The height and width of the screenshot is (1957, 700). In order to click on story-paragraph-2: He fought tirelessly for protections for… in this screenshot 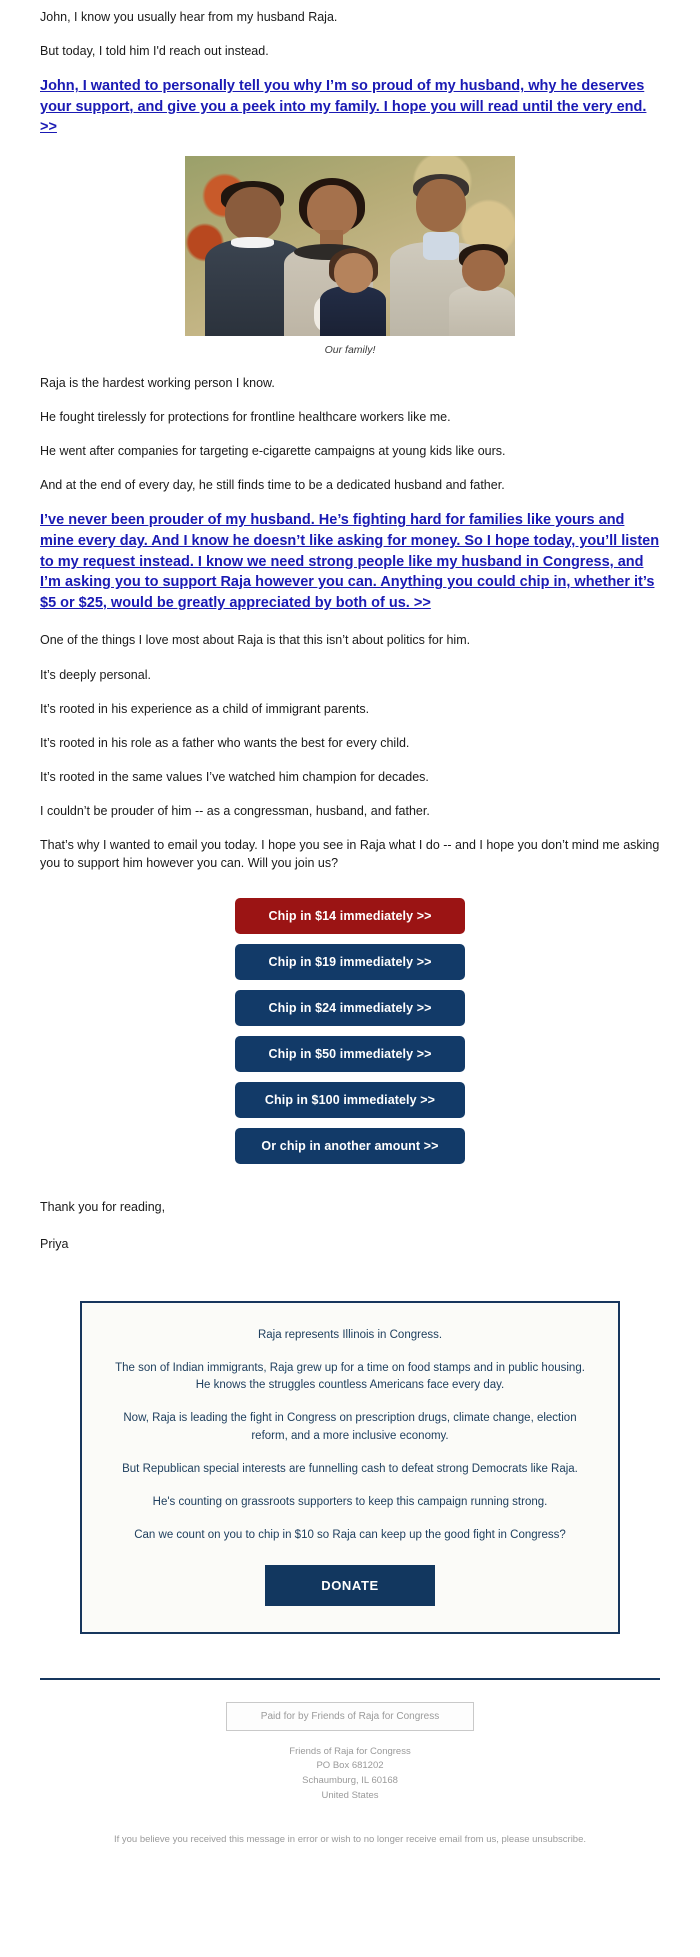, I will do `click(245, 417)`.